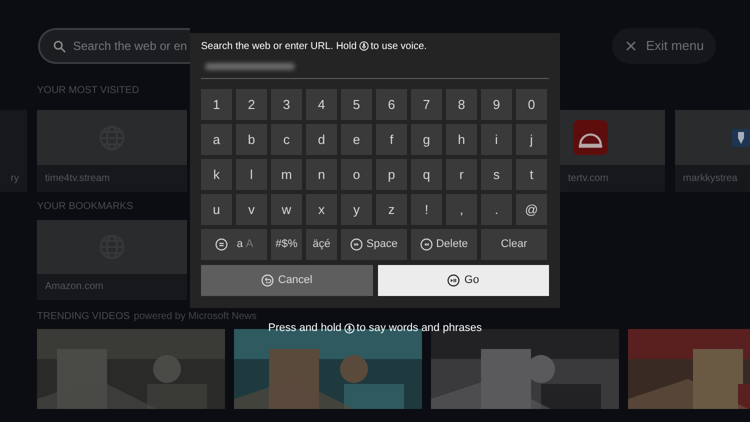 This screenshot has width=750, height=422. What do you see at coordinates (356, 174) in the screenshot?
I see `keyboard-key: o` at bounding box center [356, 174].